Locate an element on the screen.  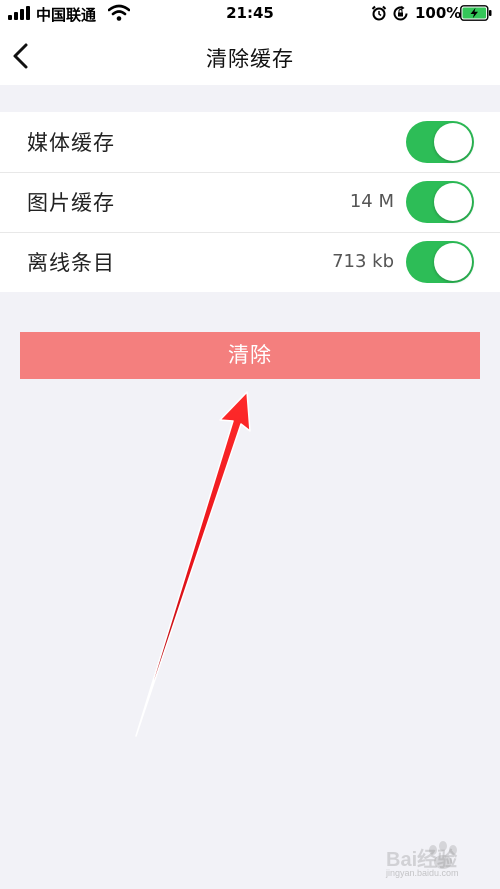
wifi-icon is located at coordinates (119, 12).